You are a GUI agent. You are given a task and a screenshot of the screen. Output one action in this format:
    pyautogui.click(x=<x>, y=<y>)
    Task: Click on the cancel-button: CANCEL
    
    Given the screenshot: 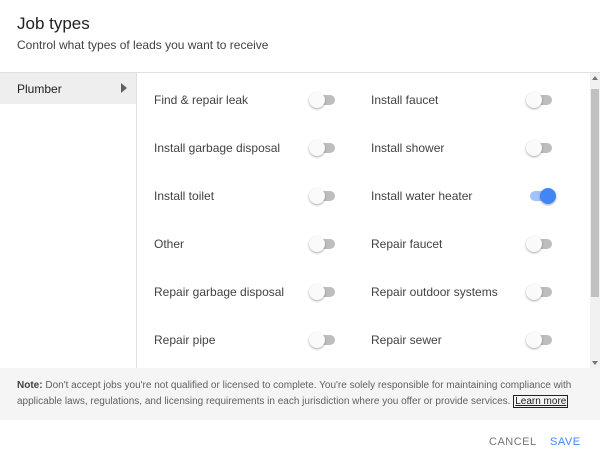 What is the action you would take?
    pyautogui.click(x=513, y=442)
    